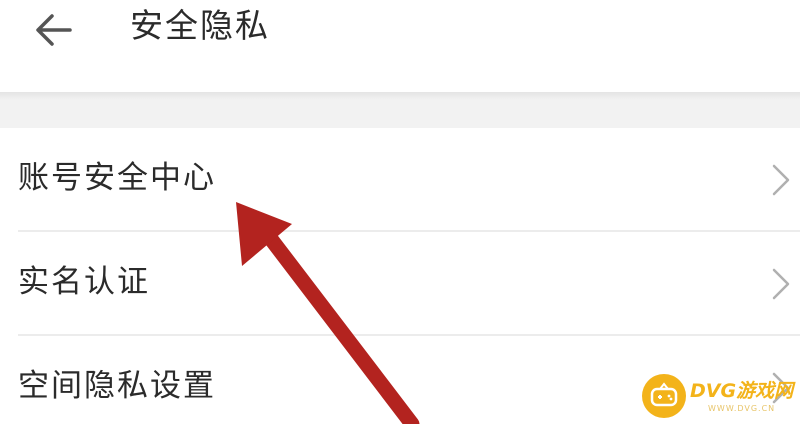 The height and width of the screenshot is (424, 800). I want to click on list-item-label: 实名认证, so click(84, 282).